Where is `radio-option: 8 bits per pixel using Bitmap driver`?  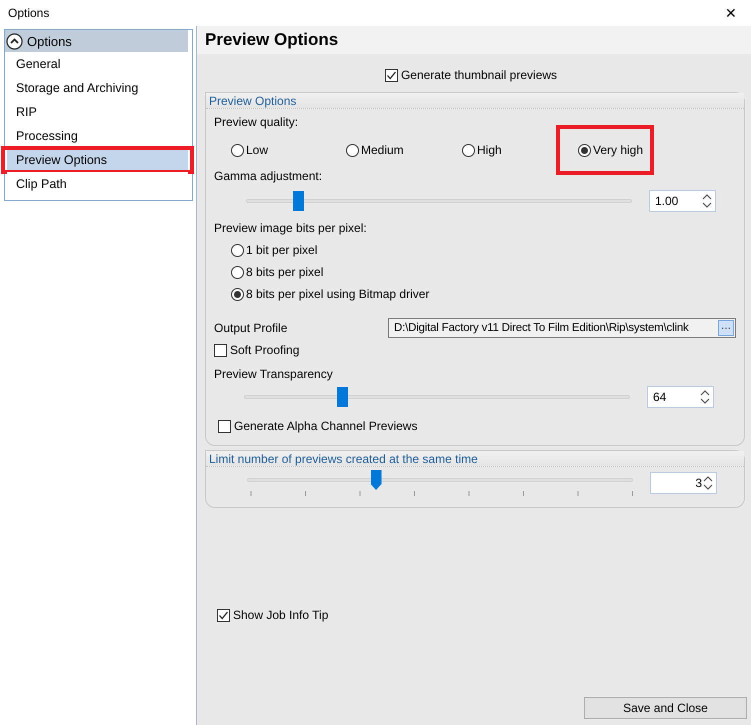
radio-option: 8 bits per pixel using Bitmap driver is located at coordinates (483, 294).